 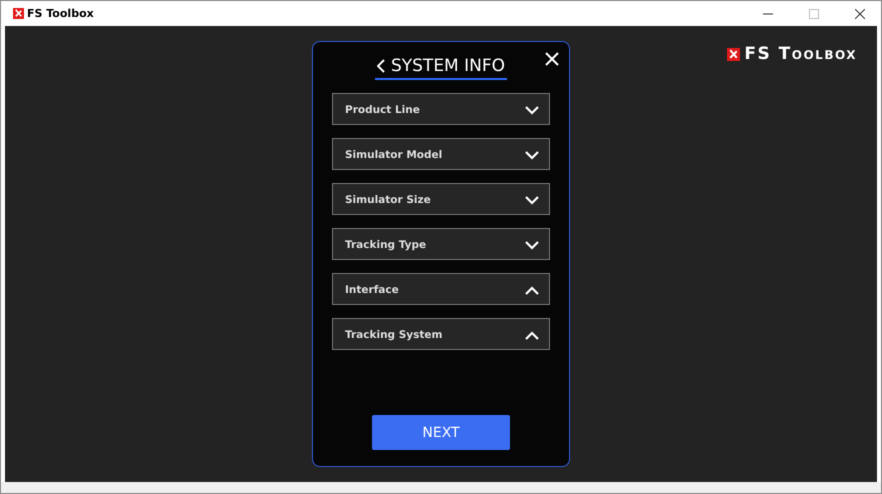 What do you see at coordinates (441, 334) in the screenshot?
I see `dropdown: Tracking System` at bounding box center [441, 334].